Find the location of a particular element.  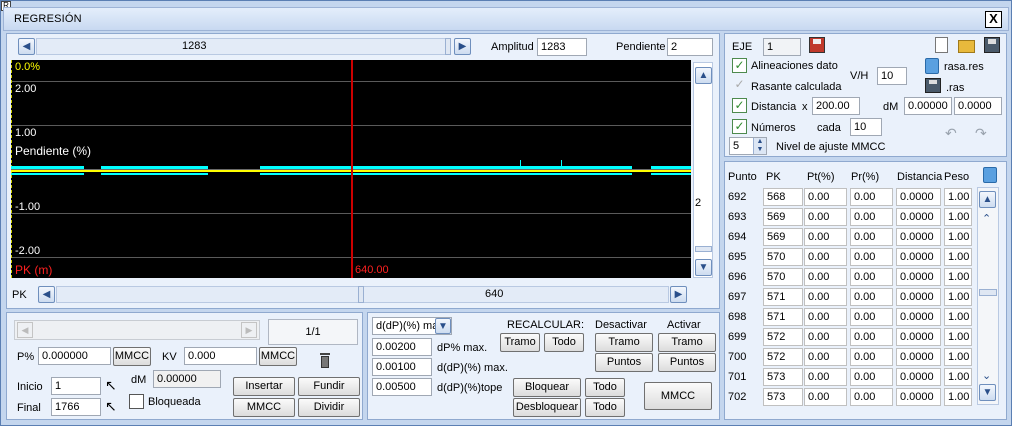

mmcc-run-button: MMCC is located at coordinates (678, 396).